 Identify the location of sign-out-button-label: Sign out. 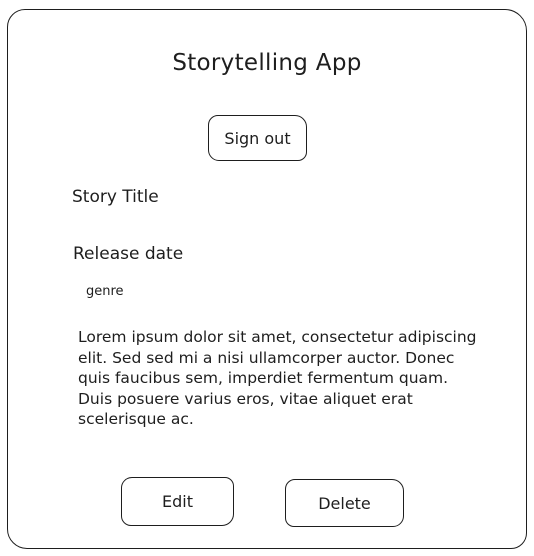
(257, 138).